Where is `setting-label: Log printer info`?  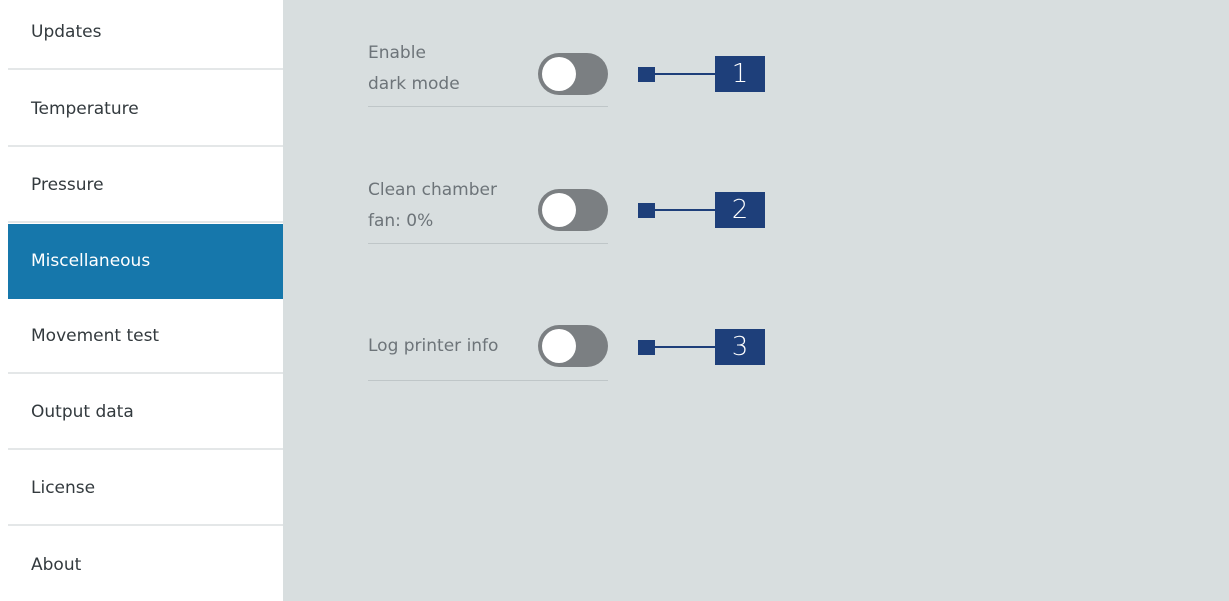 setting-label: Log printer info is located at coordinates (433, 346).